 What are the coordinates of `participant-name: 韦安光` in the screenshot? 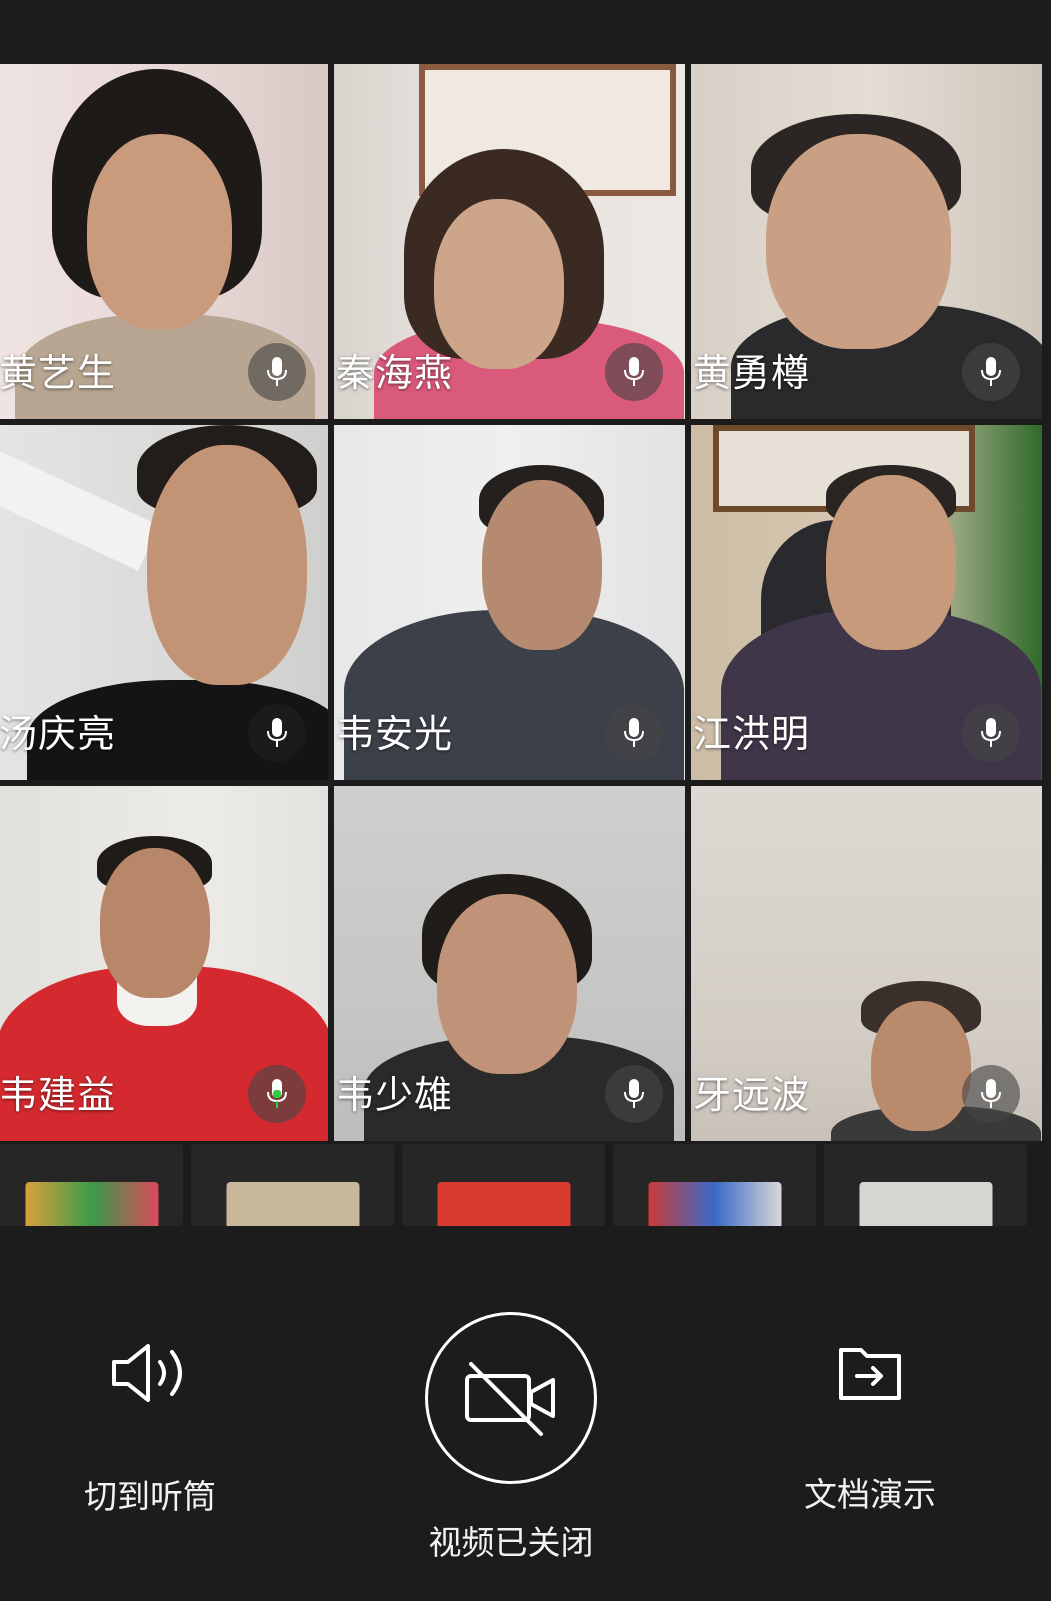 It's located at (395, 734).